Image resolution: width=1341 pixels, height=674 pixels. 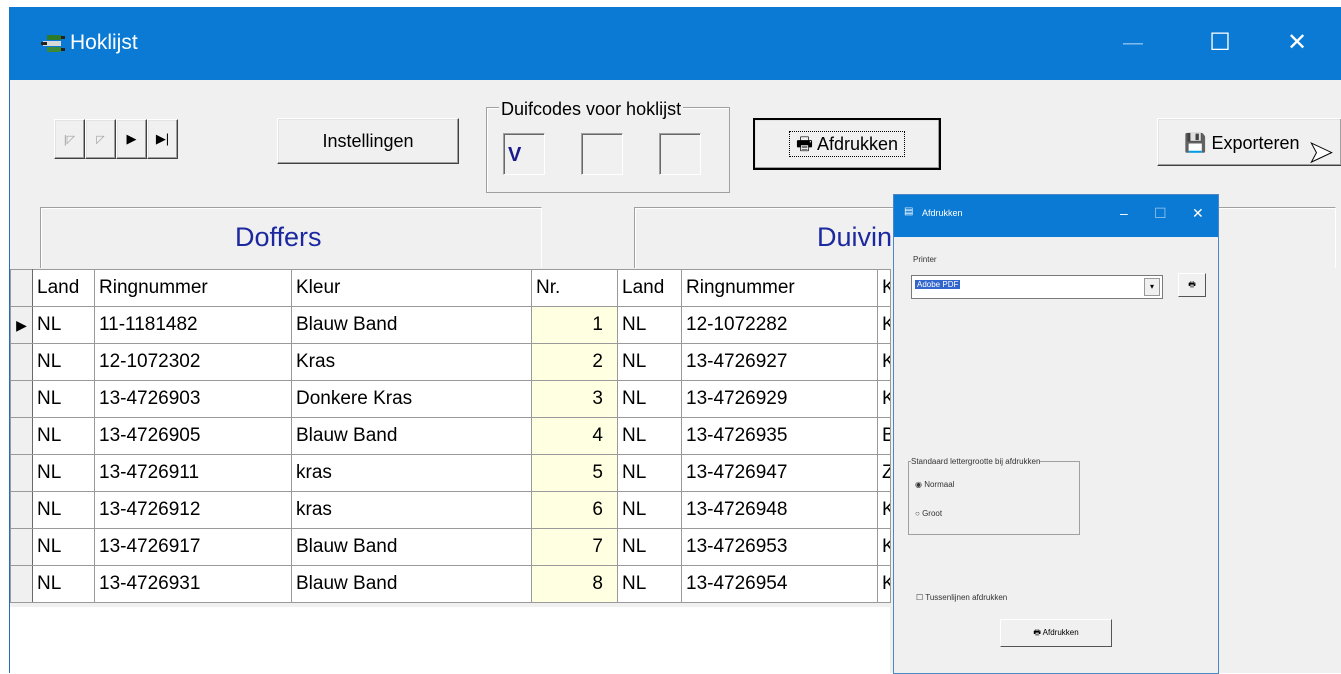 What do you see at coordinates (1133, 43) in the screenshot?
I see `minimize-button: —` at bounding box center [1133, 43].